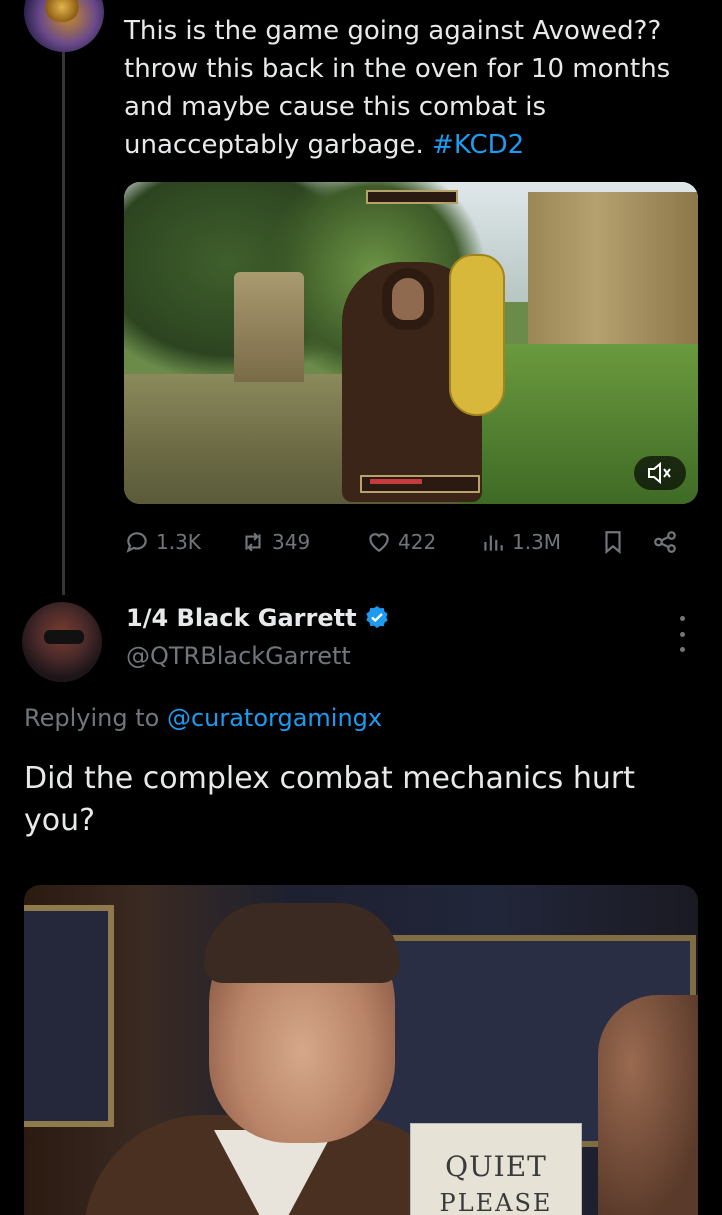 The height and width of the screenshot is (1215, 722). Describe the element at coordinates (274, 718) in the screenshot. I see `replying-to-link: @curatorgamingx` at that location.